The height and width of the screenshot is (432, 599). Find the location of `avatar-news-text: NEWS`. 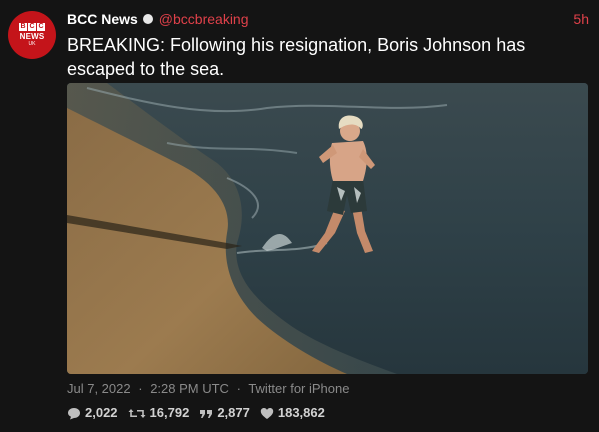

avatar-news-text: NEWS is located at coordinates (32, 36).